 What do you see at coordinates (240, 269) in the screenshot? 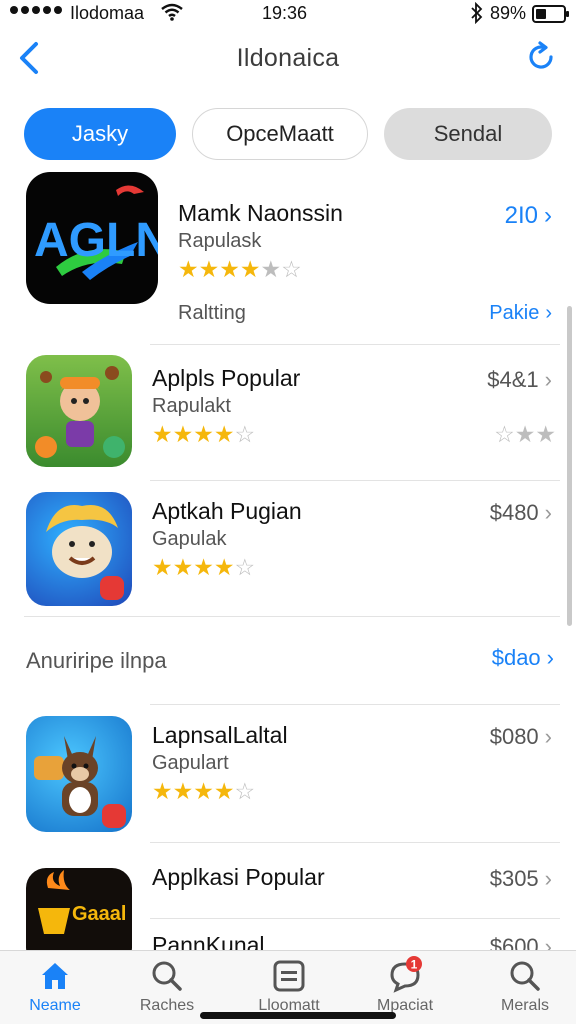
I see `featured-rating-stars: ★★★★★☆` at bounding box center [240, 269].